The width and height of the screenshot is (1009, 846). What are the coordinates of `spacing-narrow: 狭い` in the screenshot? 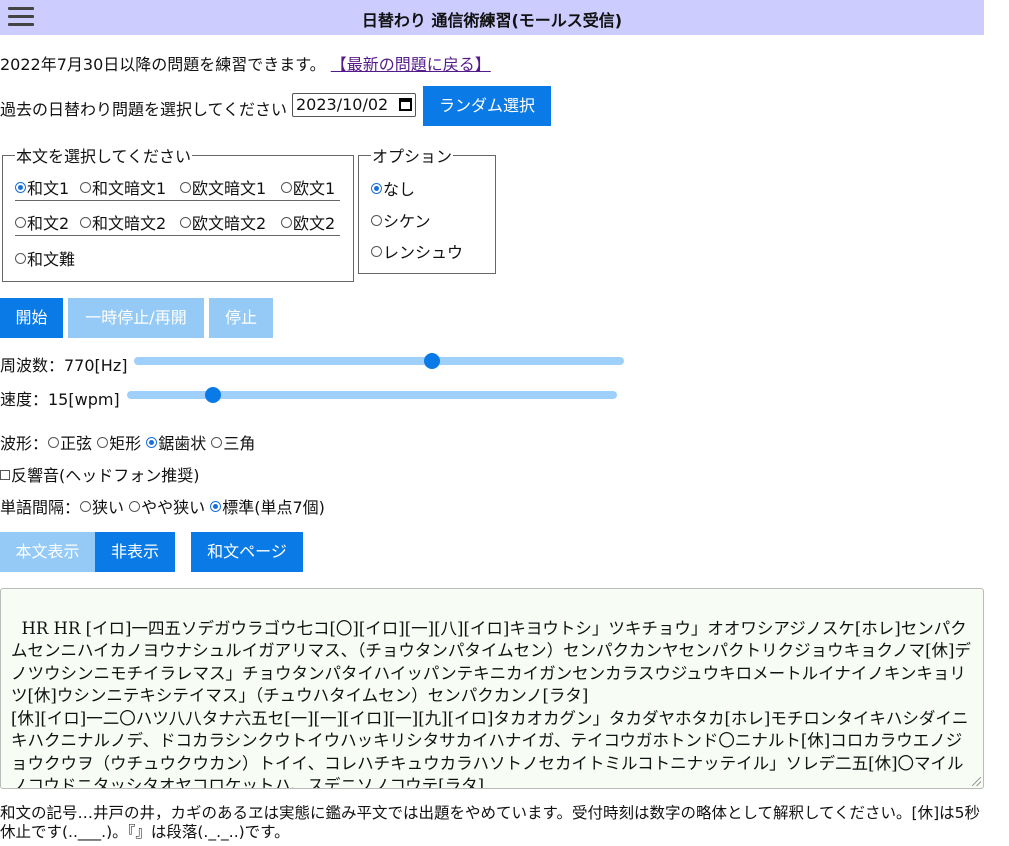 It's located at (102, 507).